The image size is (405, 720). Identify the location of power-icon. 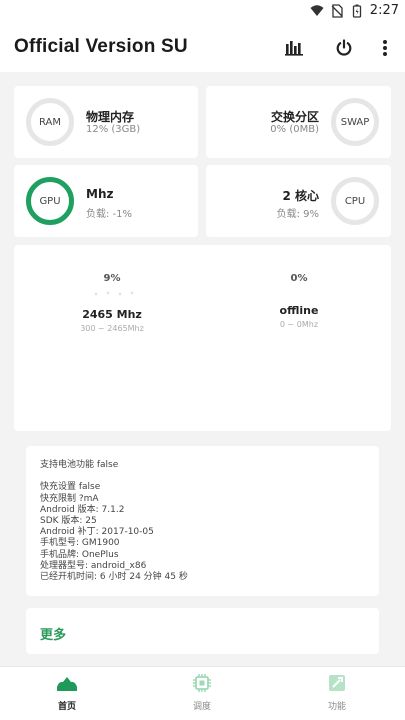
(344, 47).